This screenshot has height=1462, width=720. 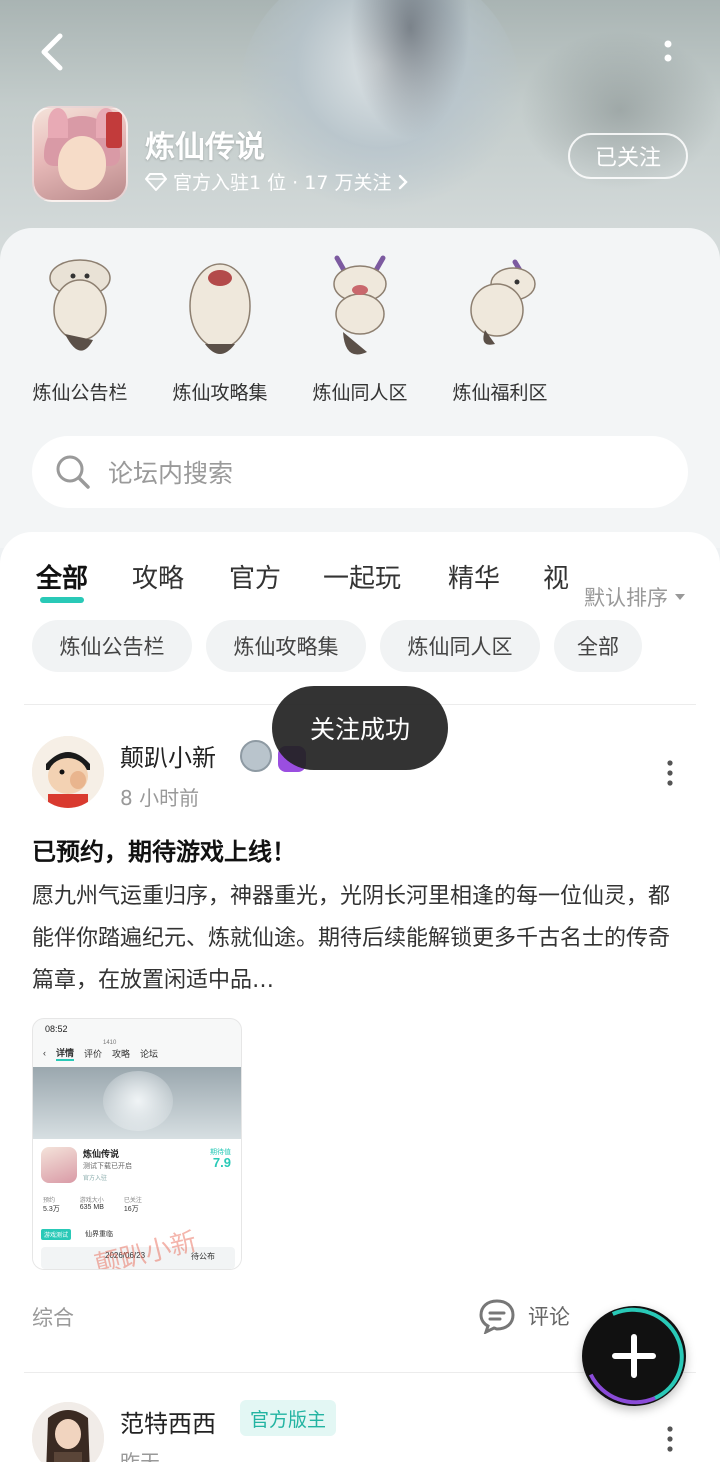 What do you see at coordinates (205, 147) in the screenshot?
I see `game-title: 炼仙传说` at bounding box center [205, 147].